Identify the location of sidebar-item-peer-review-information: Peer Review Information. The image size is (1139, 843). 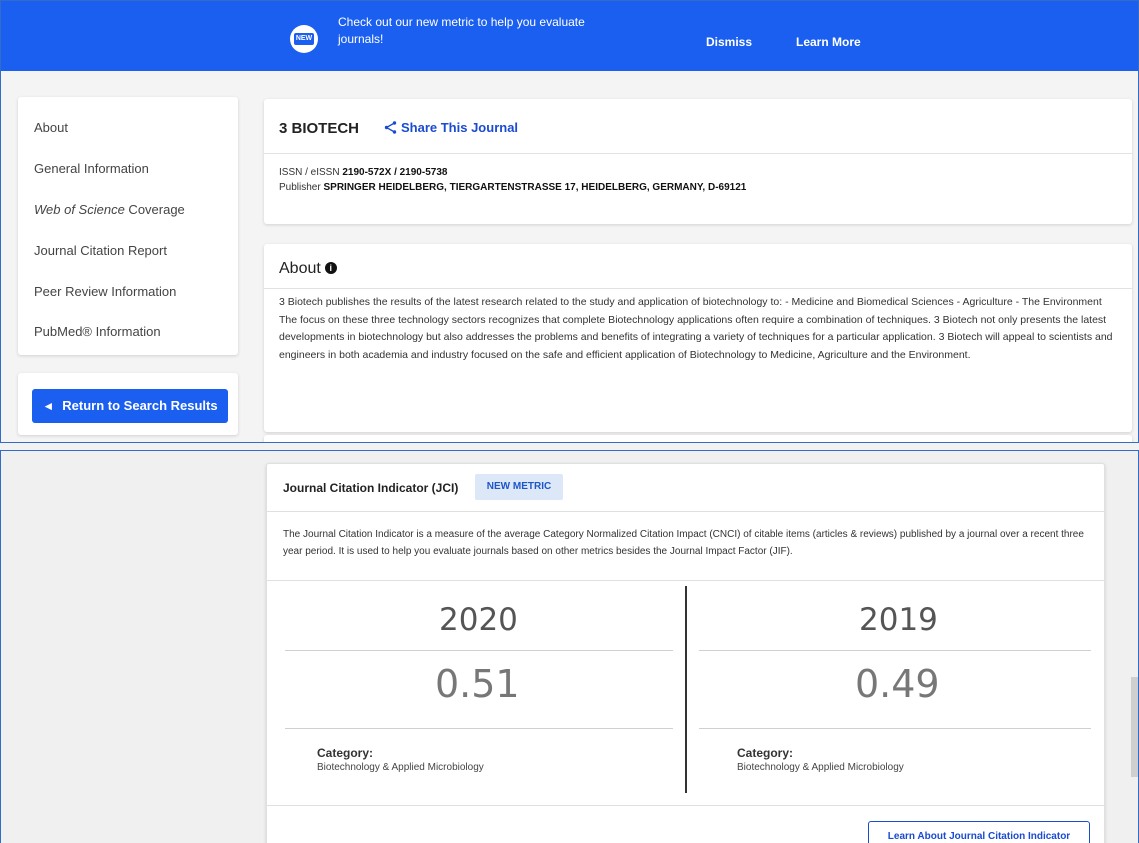
(105, 291).